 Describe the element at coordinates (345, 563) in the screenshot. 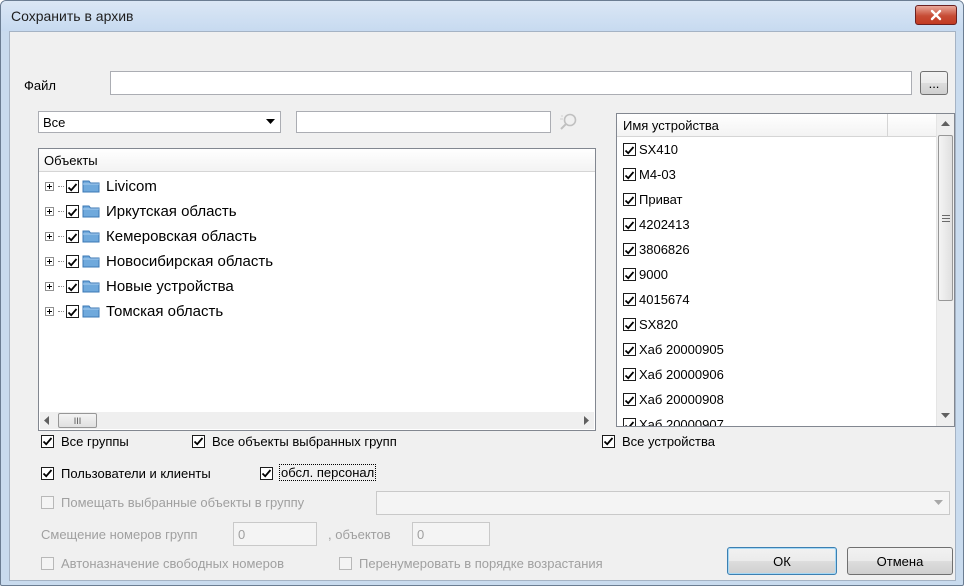

I see `renumber-checkbox` at that location.